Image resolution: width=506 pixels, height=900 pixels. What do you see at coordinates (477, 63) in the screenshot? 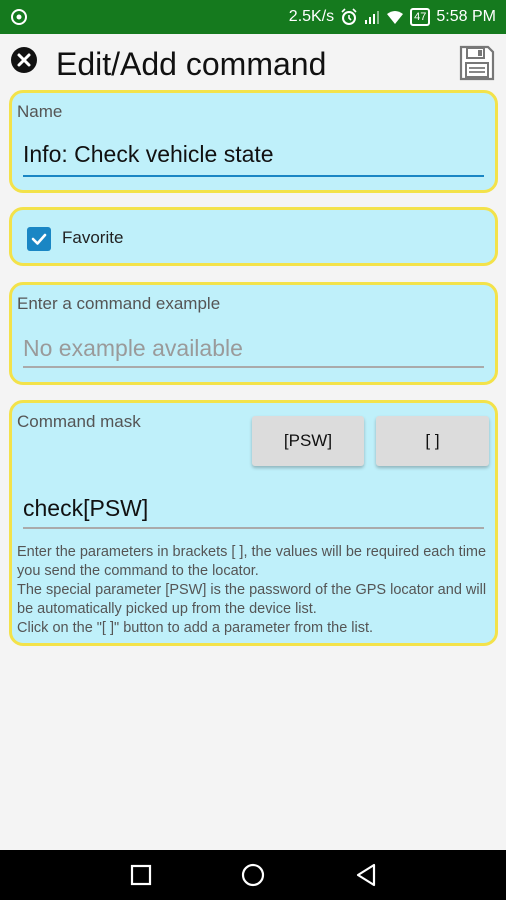
I see `floppy-disk-icon` at bounding box center [477, 63].